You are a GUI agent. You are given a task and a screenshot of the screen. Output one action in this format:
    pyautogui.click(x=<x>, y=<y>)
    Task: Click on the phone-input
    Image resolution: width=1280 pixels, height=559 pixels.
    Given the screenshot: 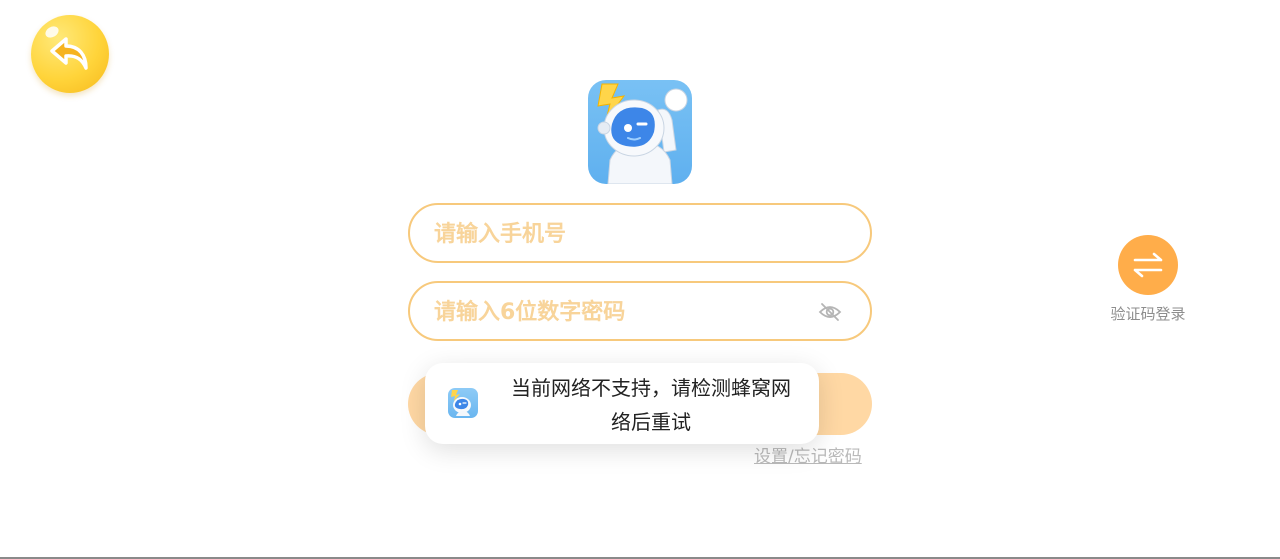 What is the action you would take?
    pyautogui.click(x=624, y=234)
    